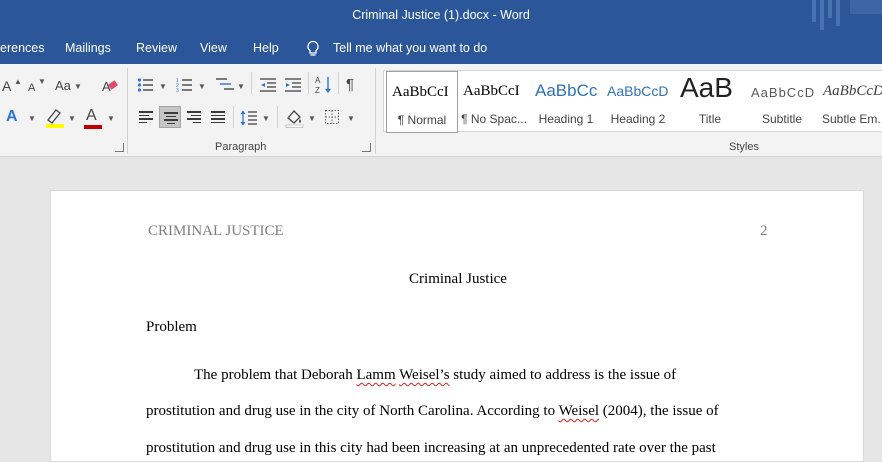 The width and height of the screenshot is (882, 462). I want to click on bullets-icon, so click(146, 85).